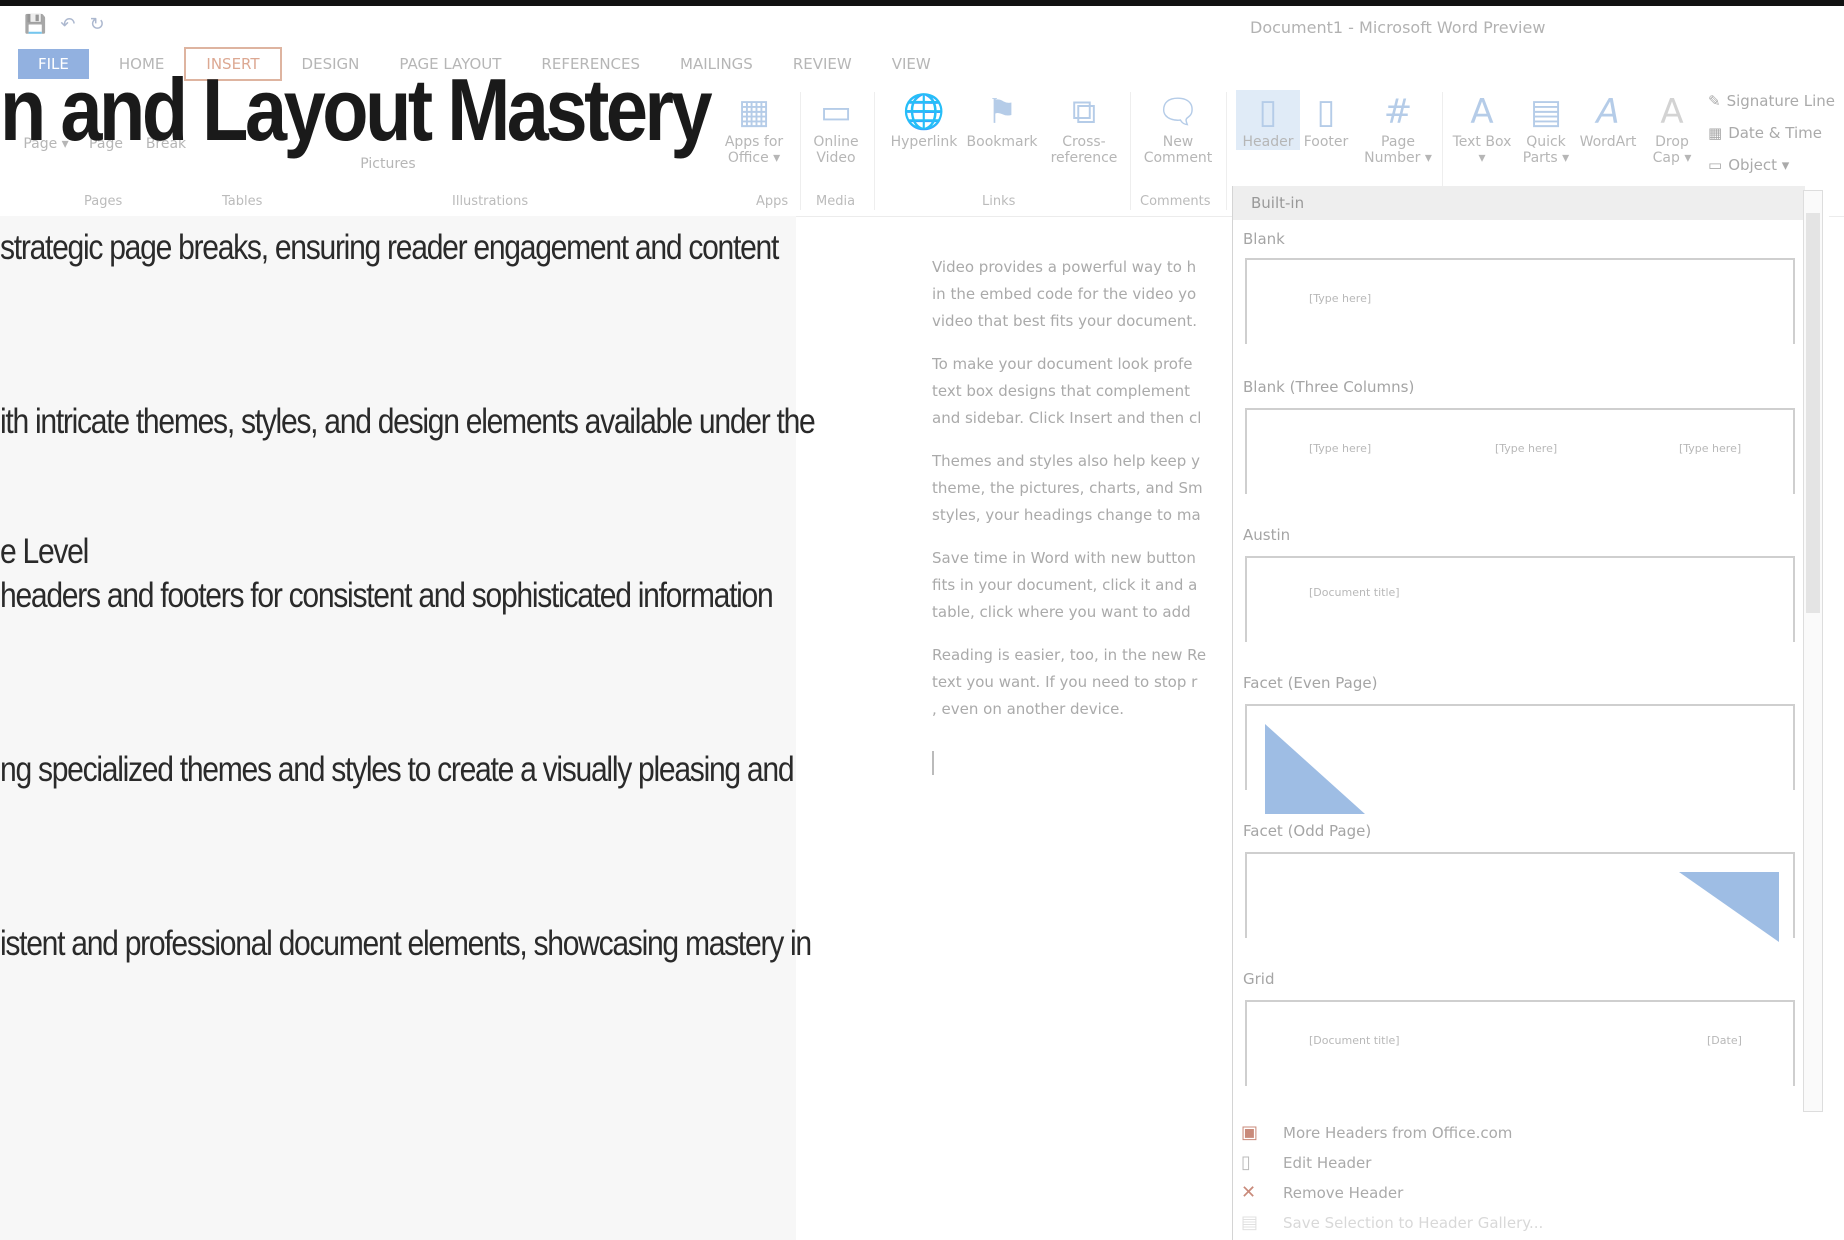 The image size is (1844, 1240). What do you see at coordinates (1329, 387) in the screenshot?
I see `gallery-item-title: Blank (Three Columns)` at bounding box center [1329, 387].